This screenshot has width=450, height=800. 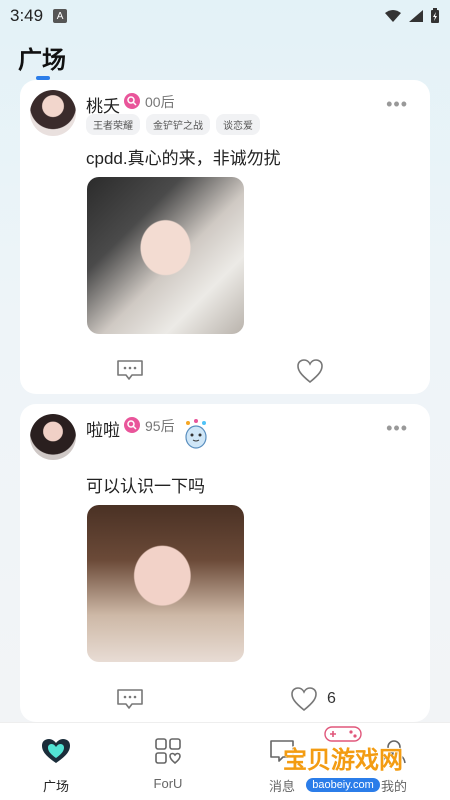 What do you see at coordinates (168, 783) in the screenshot?
I see `nav-label: ForU` at bounding box center [168, 783].